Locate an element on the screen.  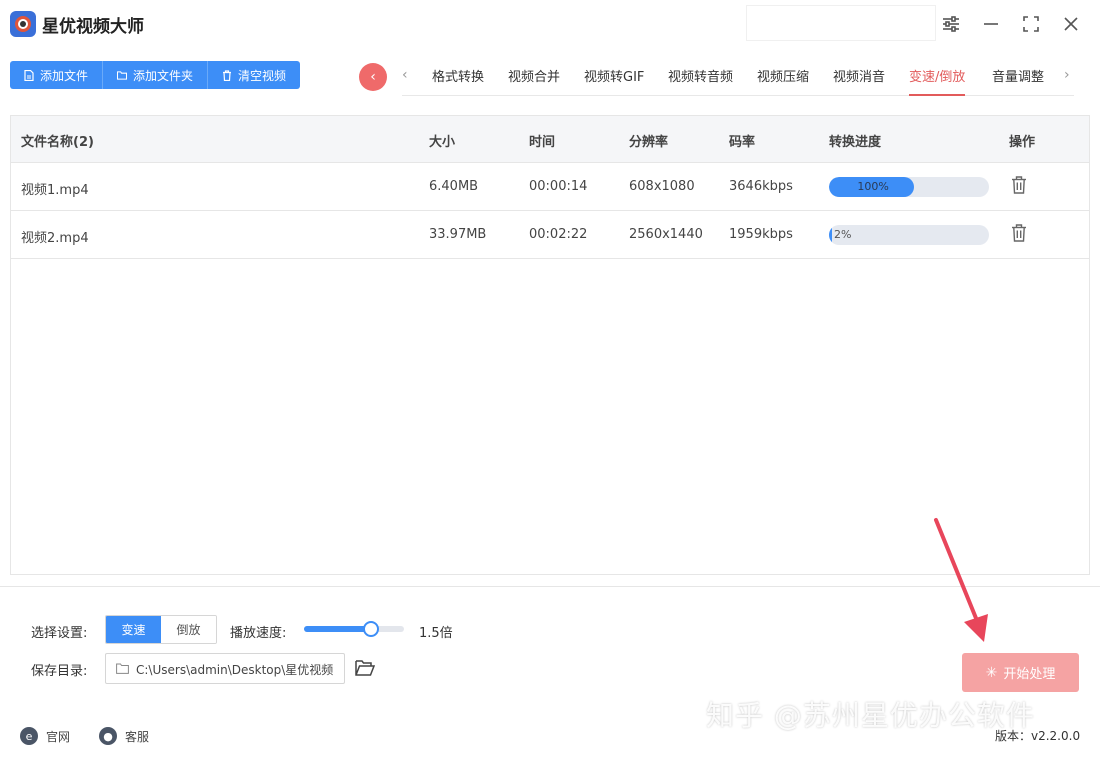
tab-video-compress: 视频压缩 is located at coordinates (783, 80).